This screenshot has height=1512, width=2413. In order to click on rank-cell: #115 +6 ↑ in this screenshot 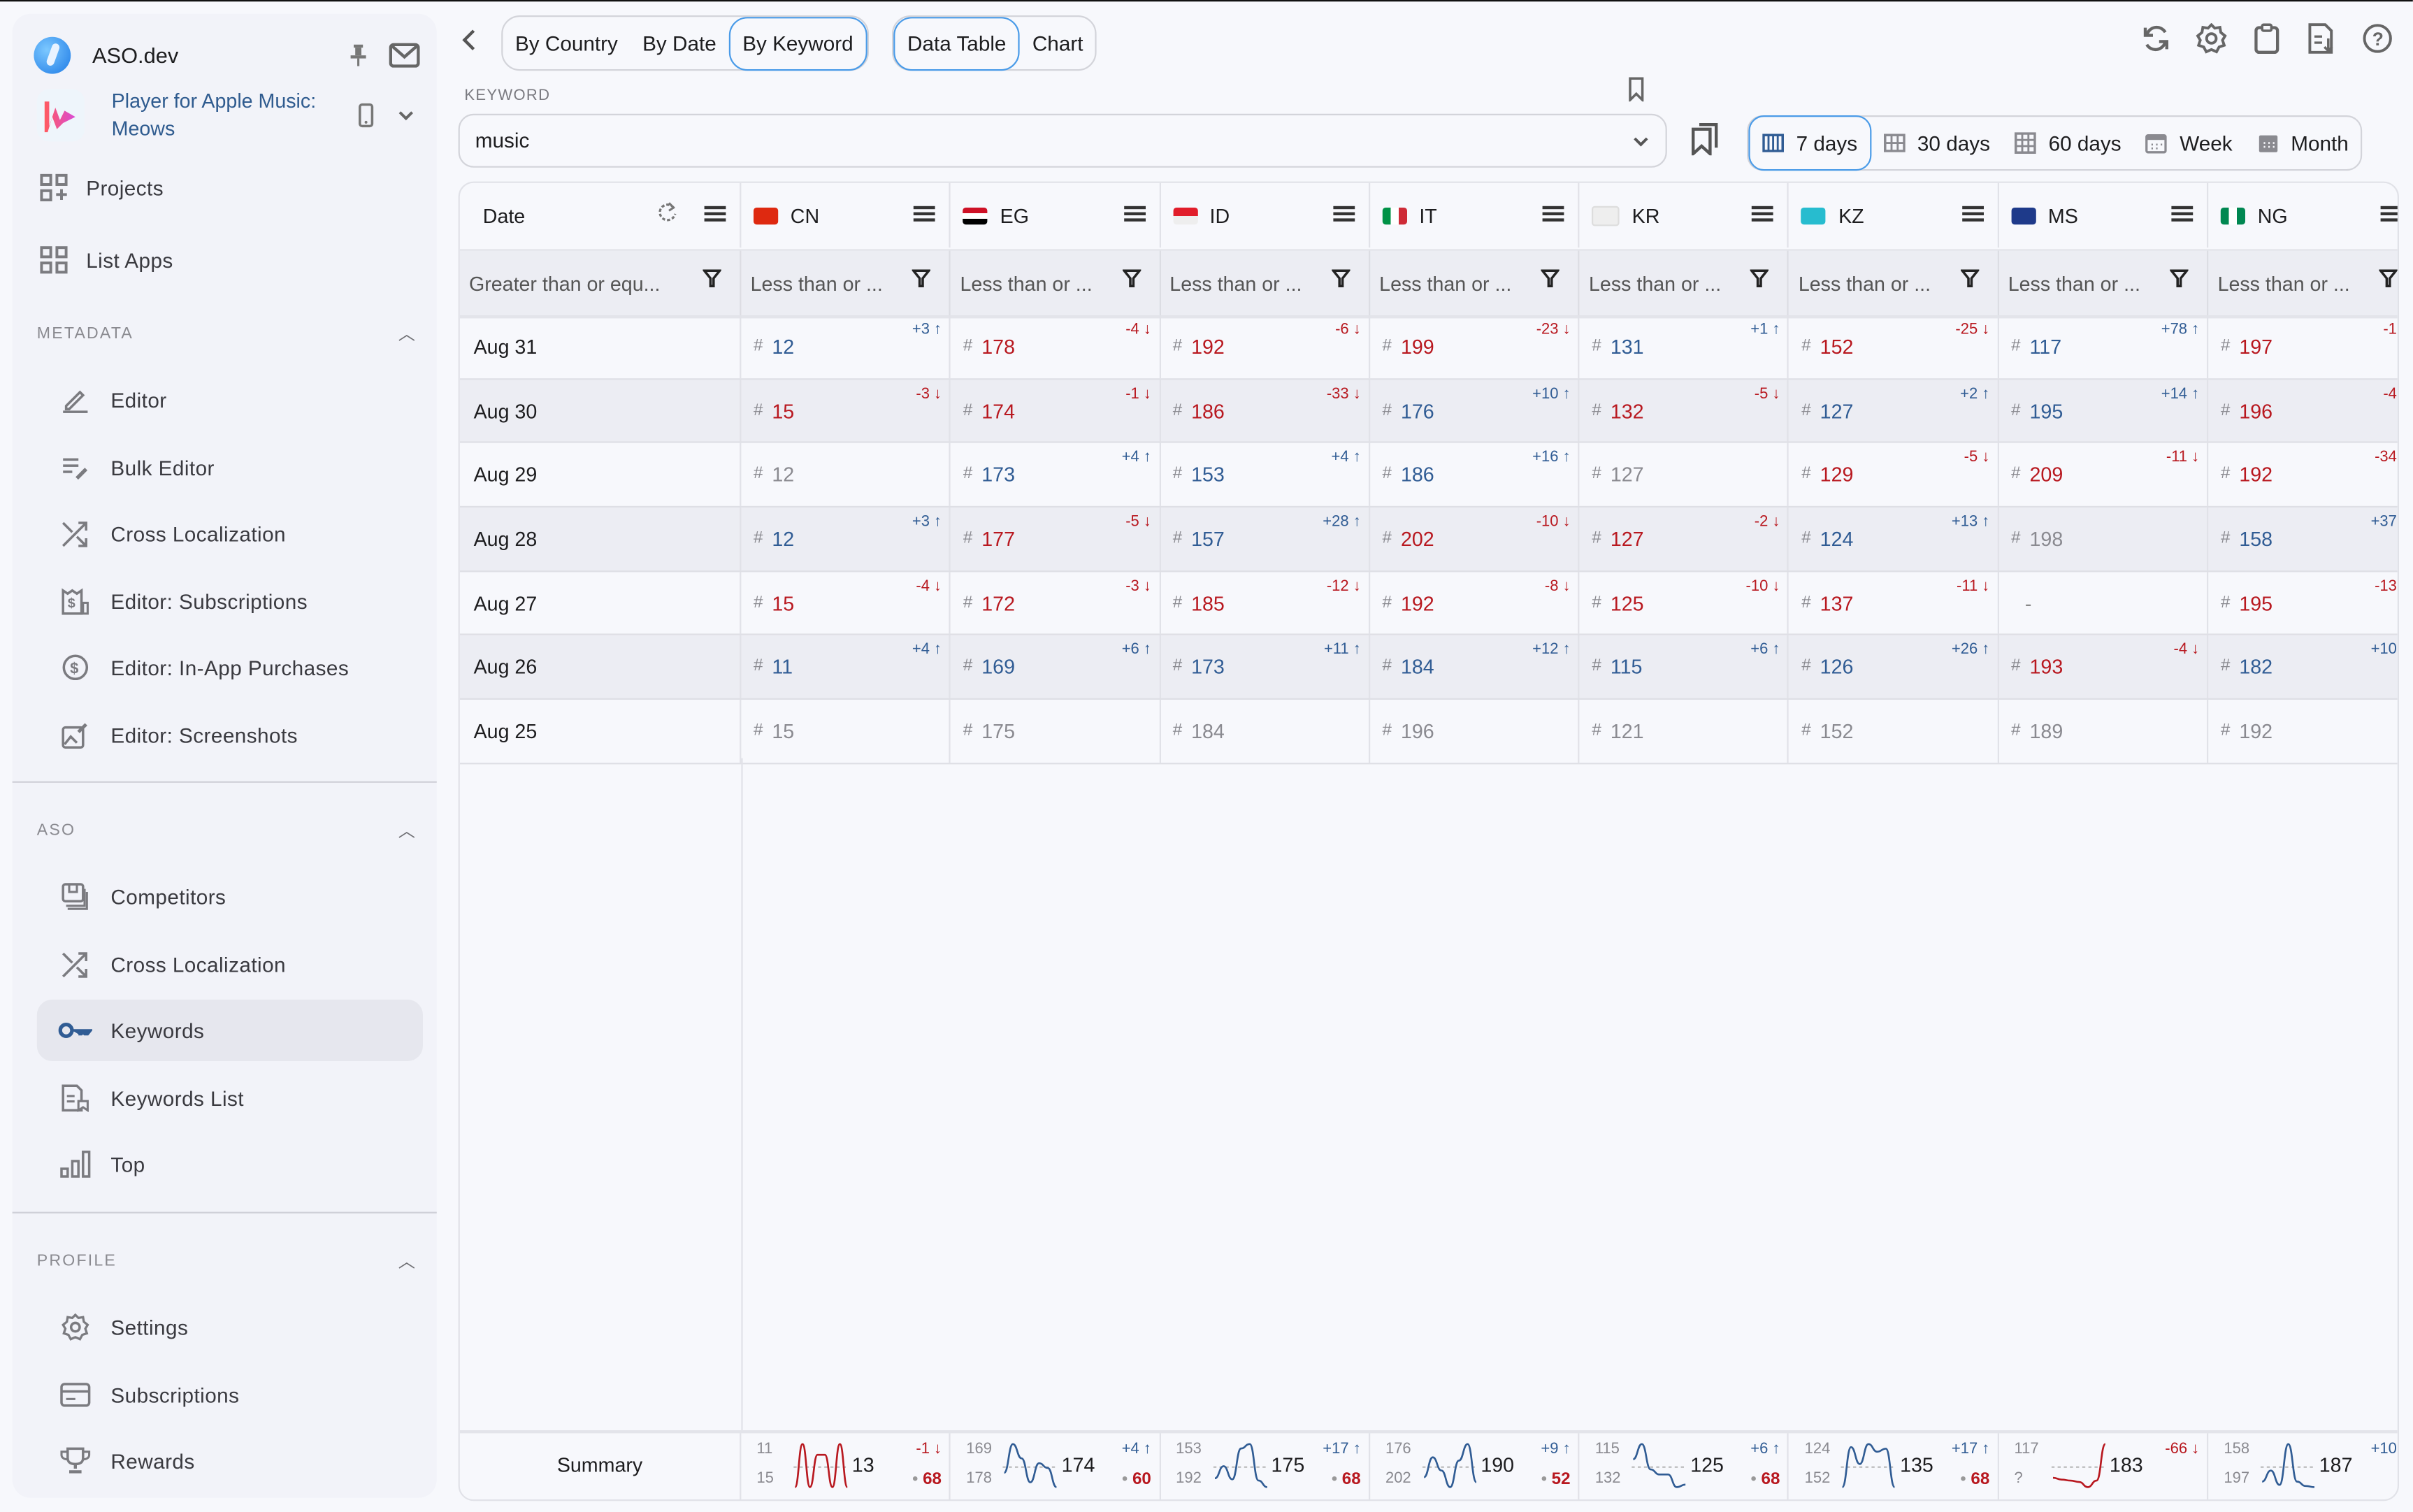, I will do `click(1684, 667)`.